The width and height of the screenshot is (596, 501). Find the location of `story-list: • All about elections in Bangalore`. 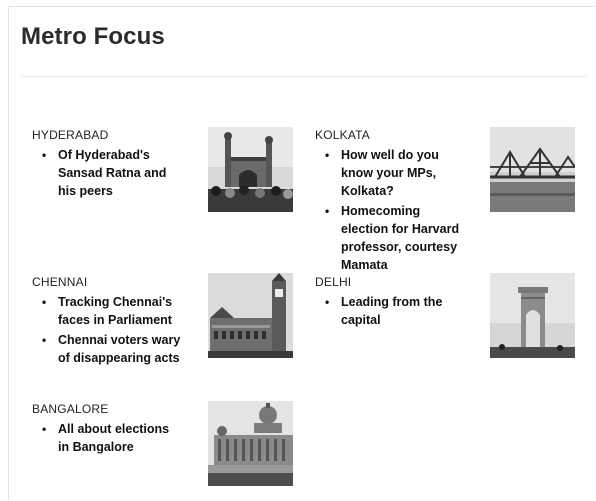

story-list: • All about elections in Bangalore is located at coordinates (107, 438).